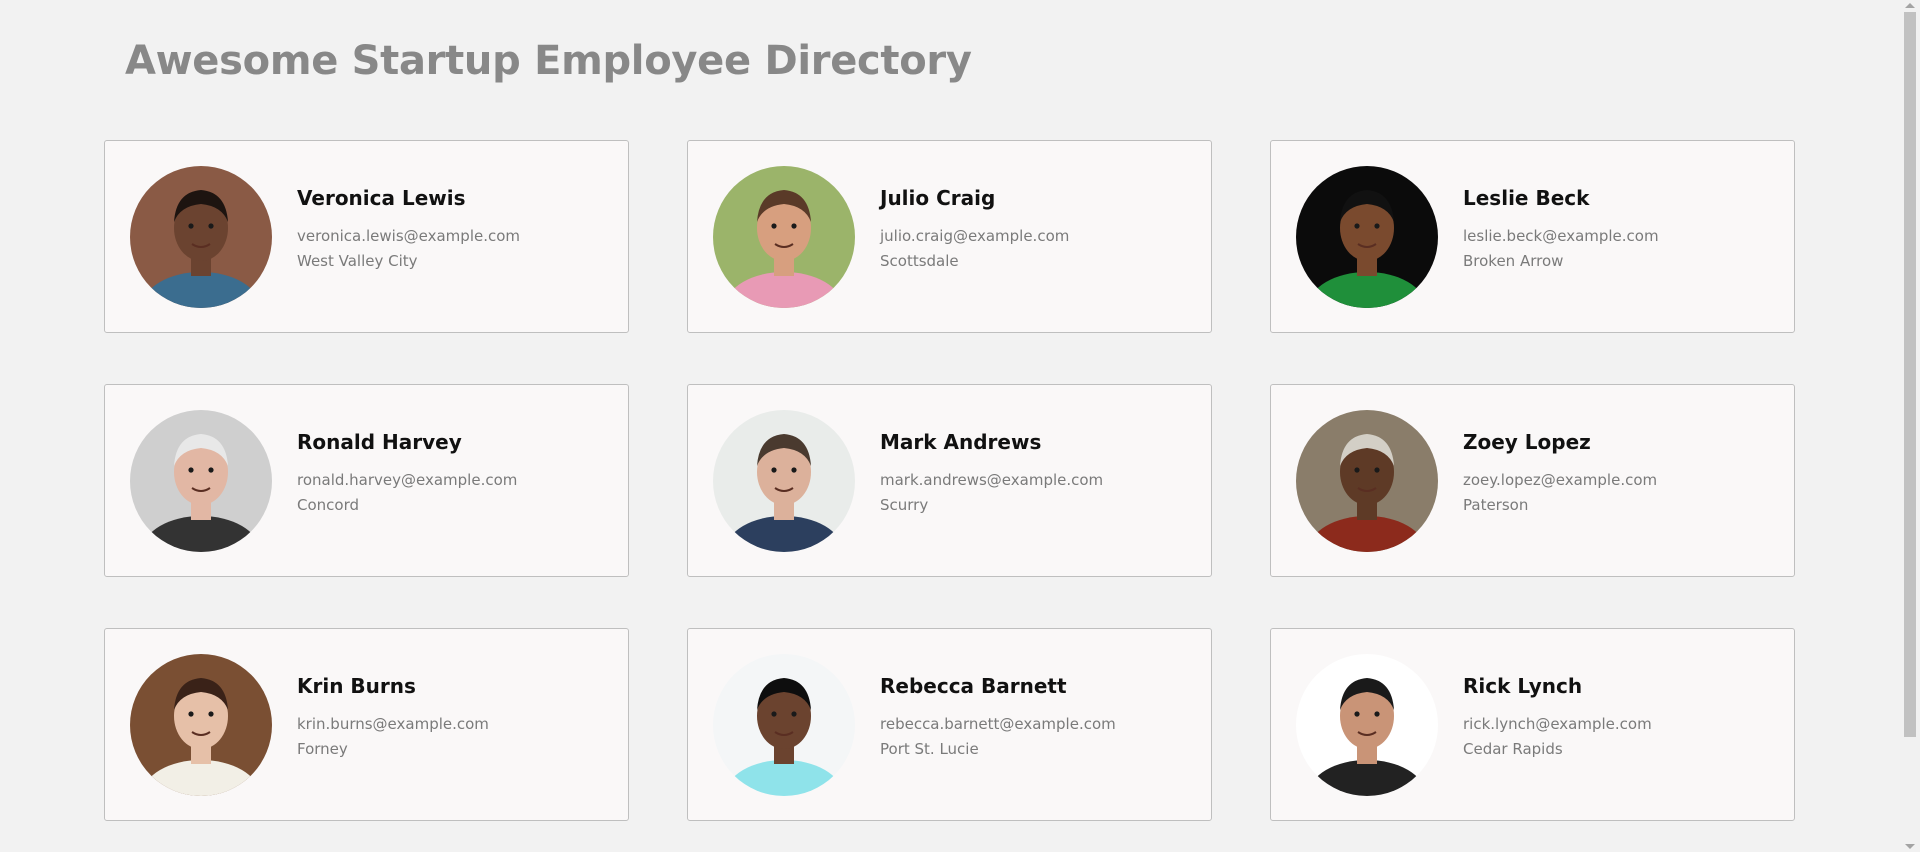 The image size is (1920, 852). I want to click on employee-email: ronald.harvey@example.com, so click(407, 479).